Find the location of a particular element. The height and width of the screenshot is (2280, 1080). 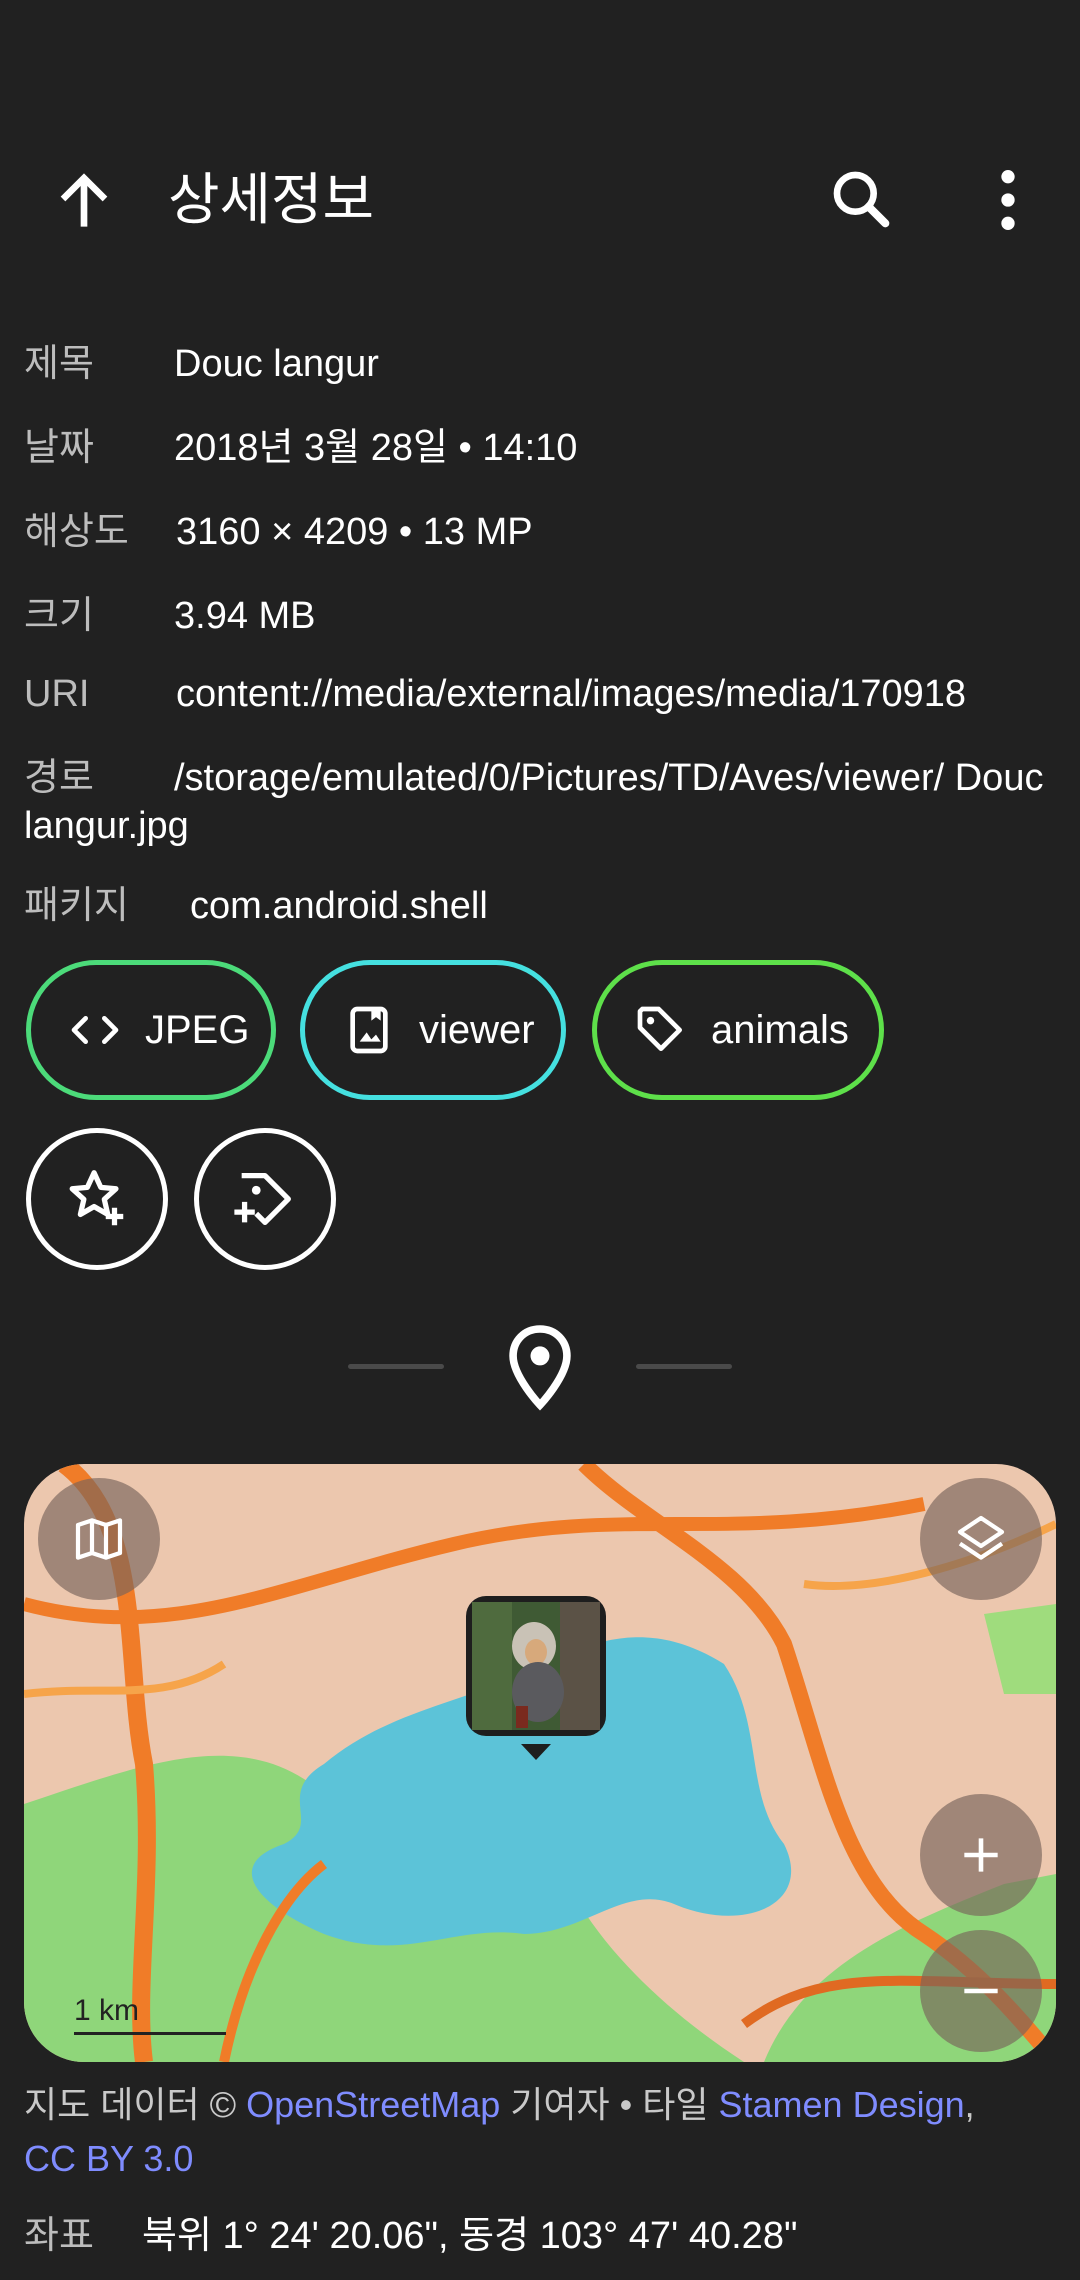

album-icon is located at coordinates (369, 1030).